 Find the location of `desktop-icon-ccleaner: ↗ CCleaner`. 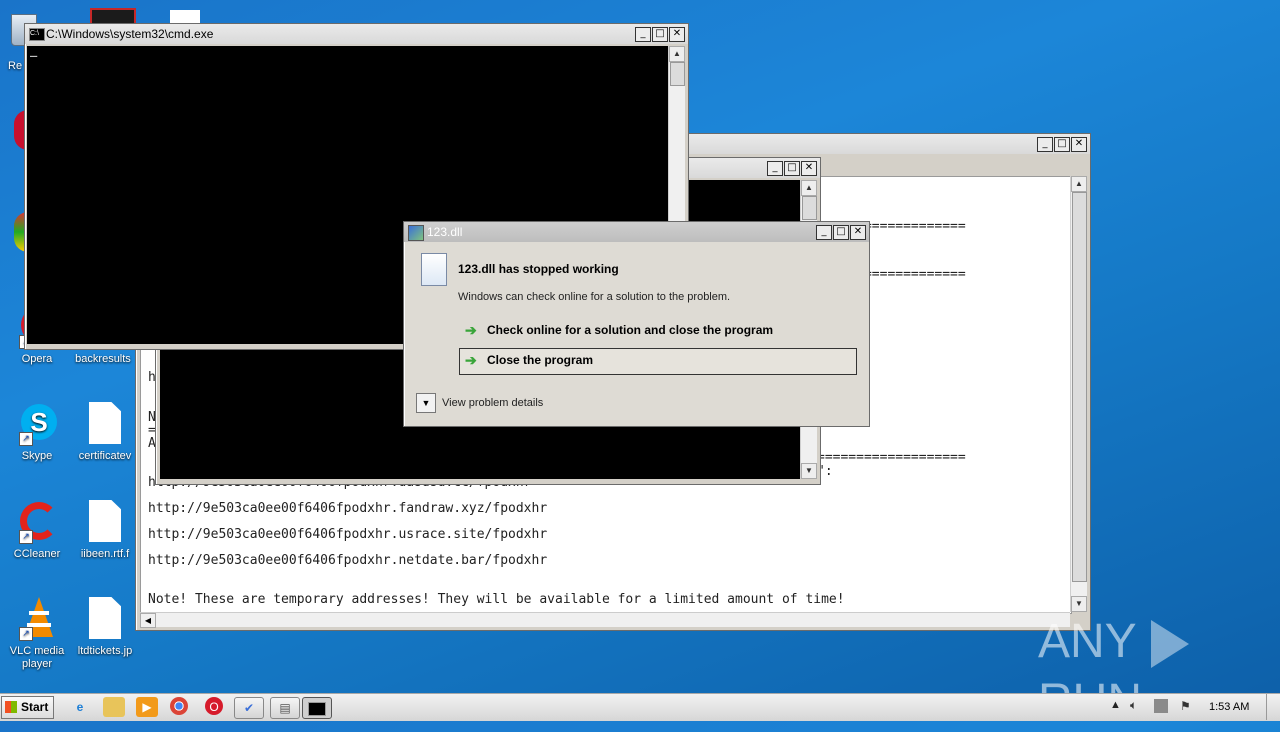

desktop-icon-ccleaner: ↗ CCleaner is located at coordinates (37, 530).